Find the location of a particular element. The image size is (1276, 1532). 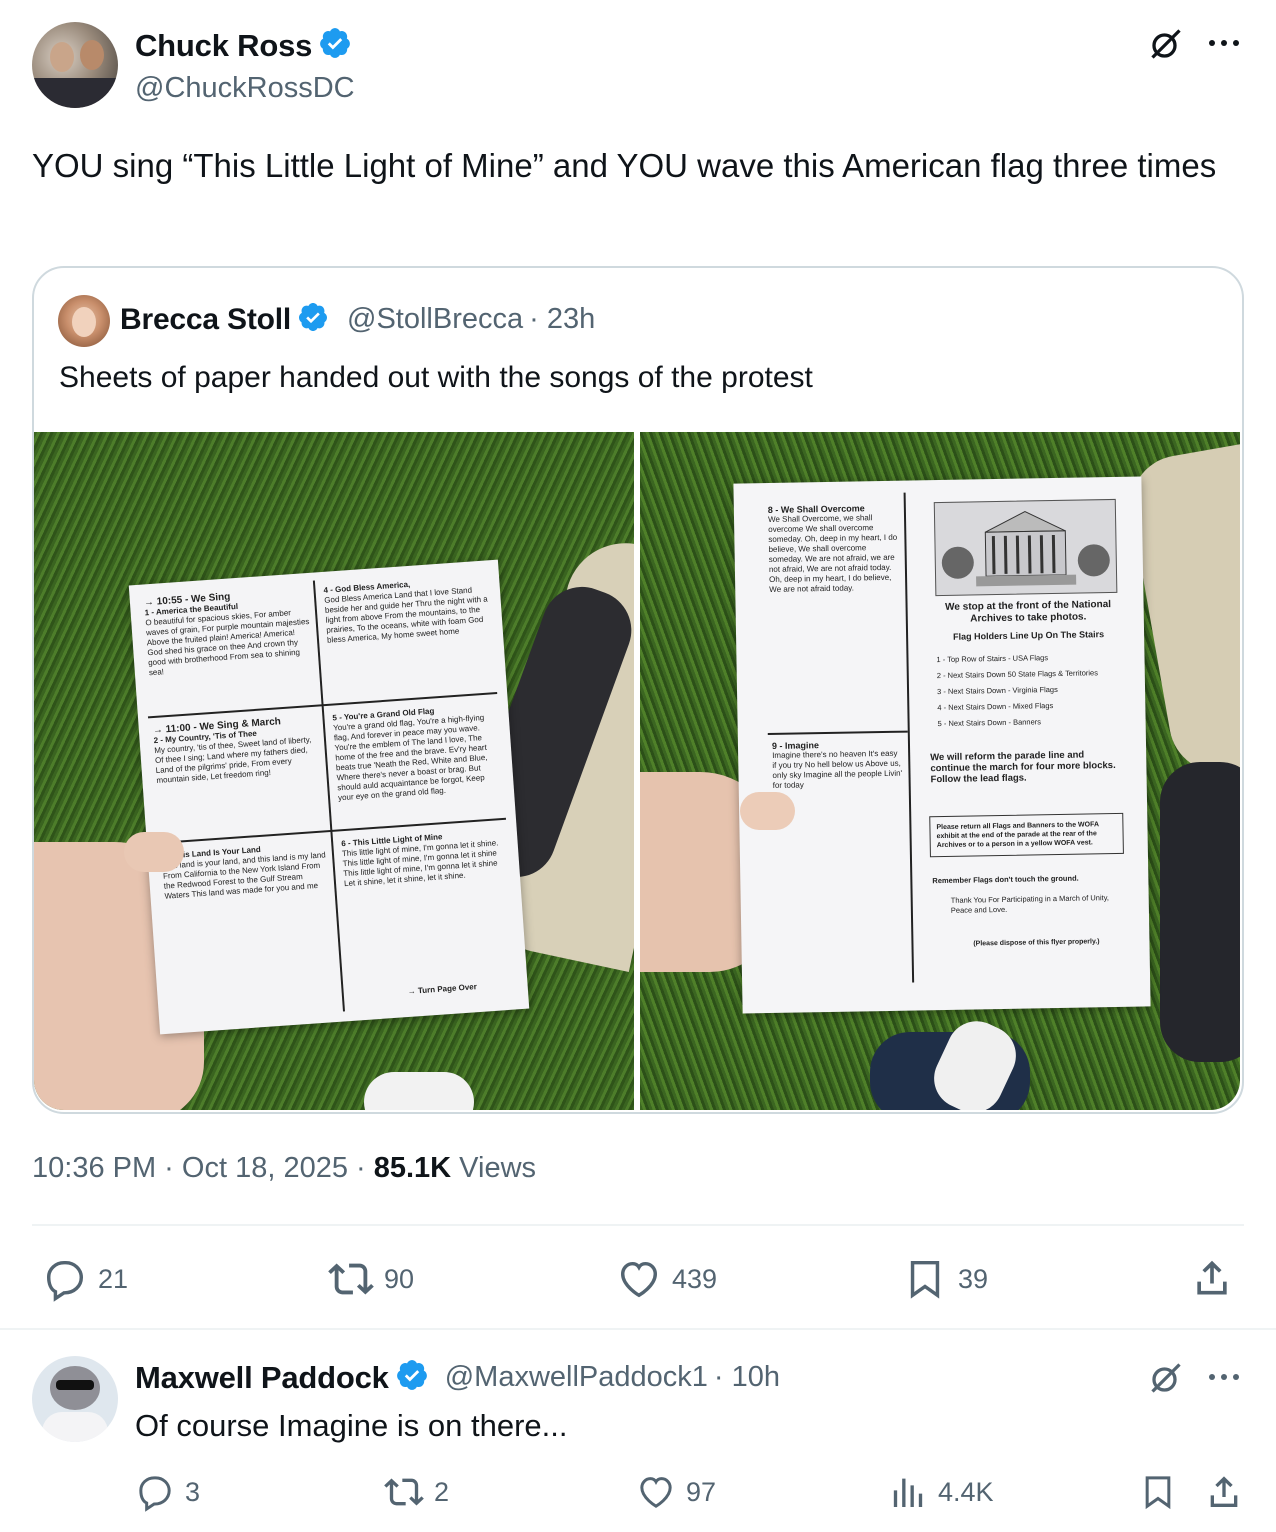

author-name: Chuck Ross is located at coordinates (223, 46).